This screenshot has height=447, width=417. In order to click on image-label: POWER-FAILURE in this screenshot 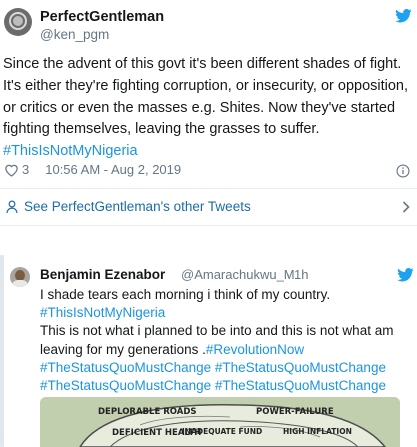, I will do `click(295, 412)`.